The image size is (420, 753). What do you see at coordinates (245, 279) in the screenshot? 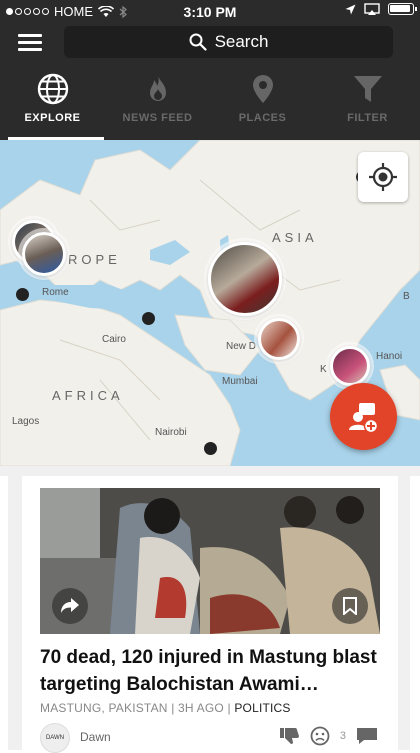
I see `map-cluster-pakistan` at bounding box center [245, 279].